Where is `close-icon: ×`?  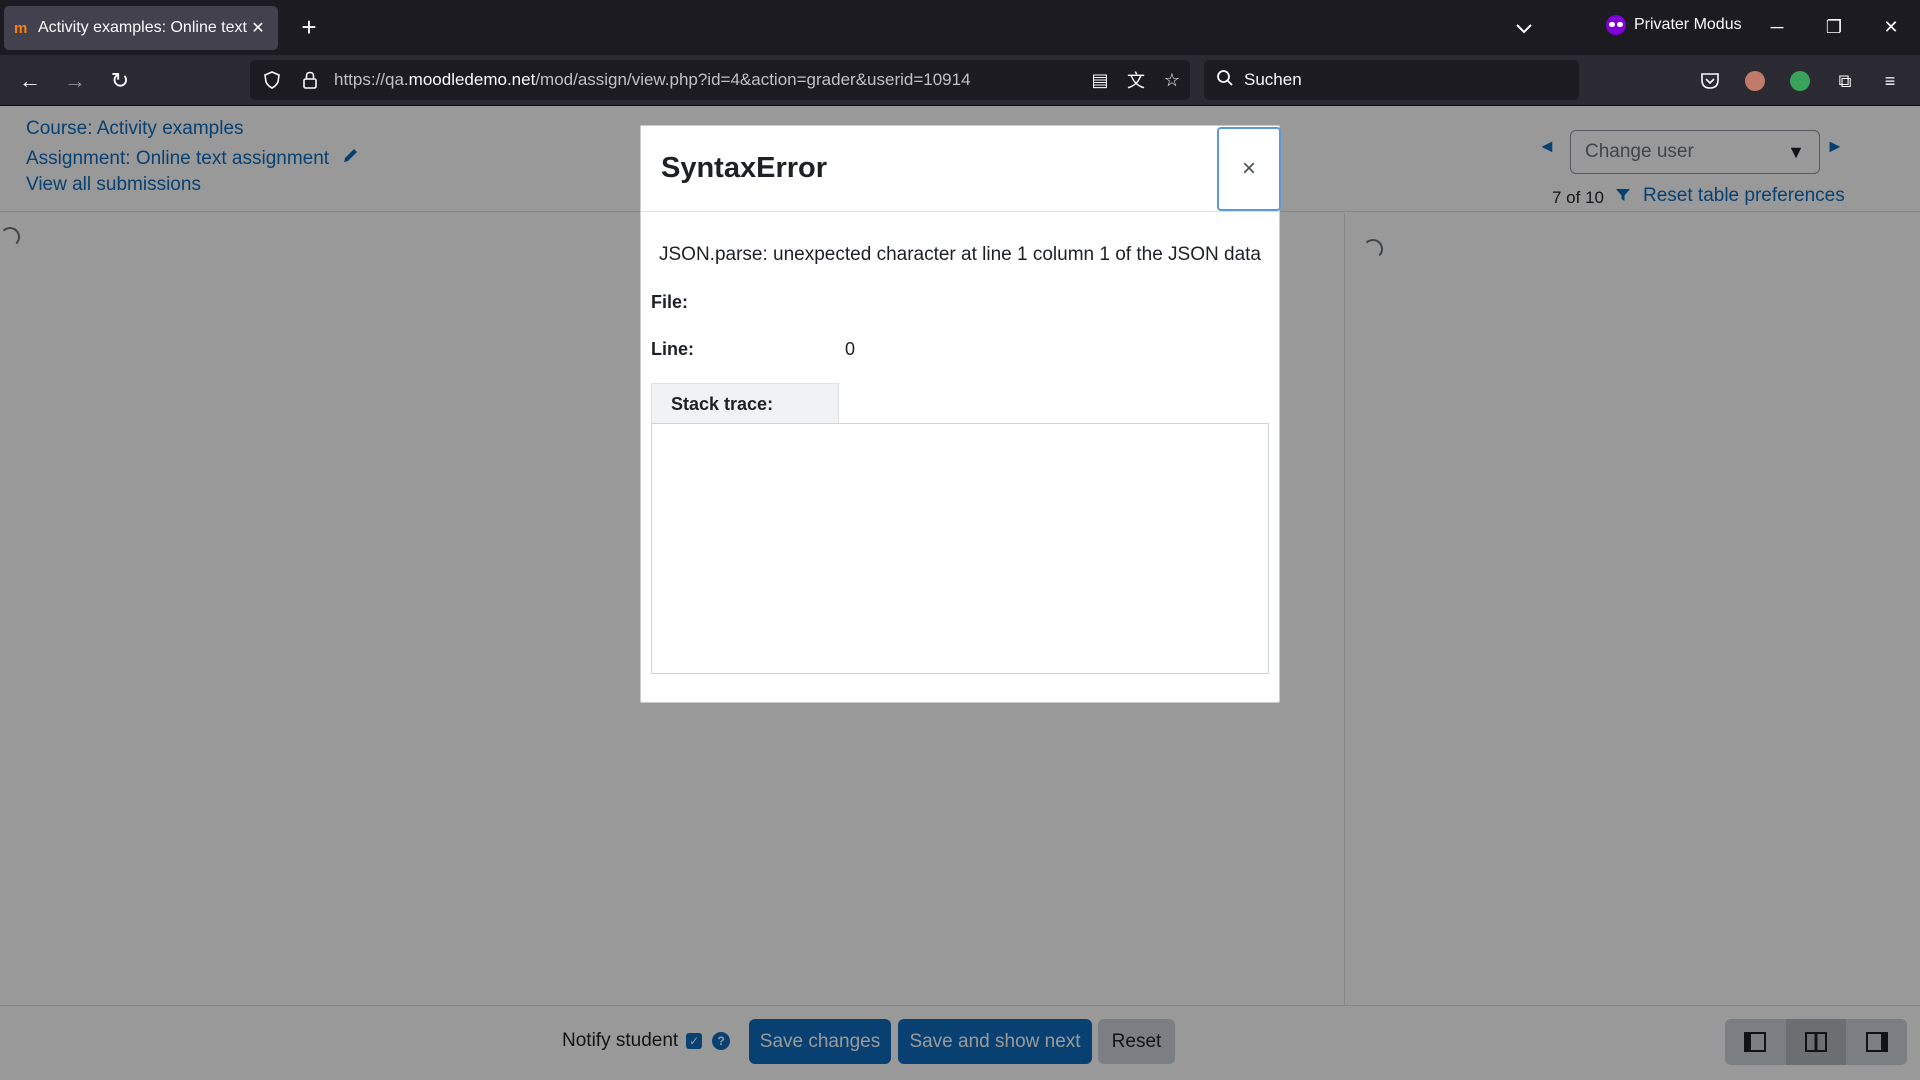
close-icon: × is located at coordinates (1249, 169).